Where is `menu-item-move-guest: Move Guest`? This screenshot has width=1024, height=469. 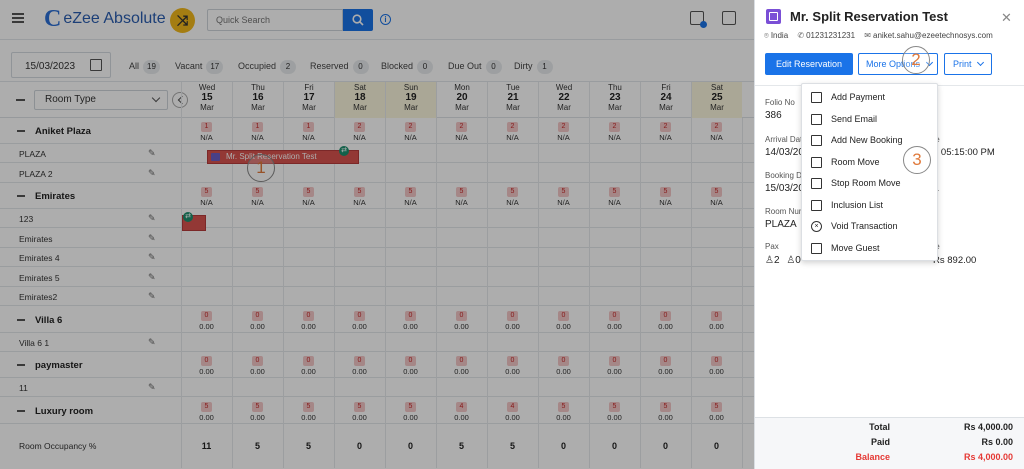 menu-item-move-guest: Move Guest is located at coordinates (870, 248).